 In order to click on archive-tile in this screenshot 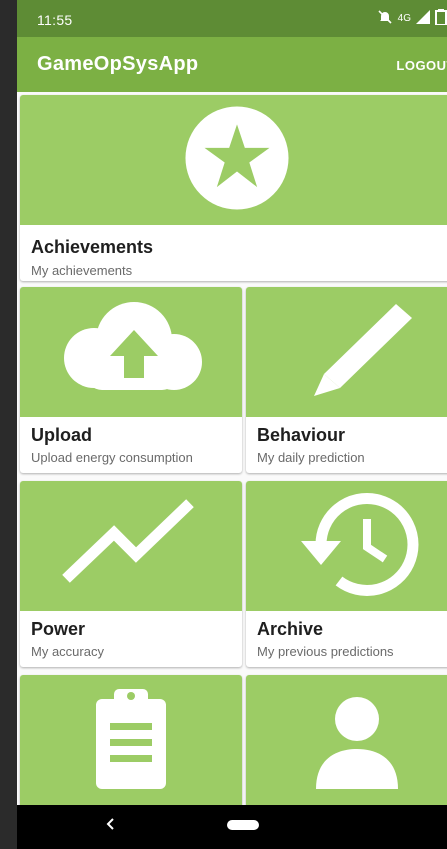, I will do `click(346, 546)`.